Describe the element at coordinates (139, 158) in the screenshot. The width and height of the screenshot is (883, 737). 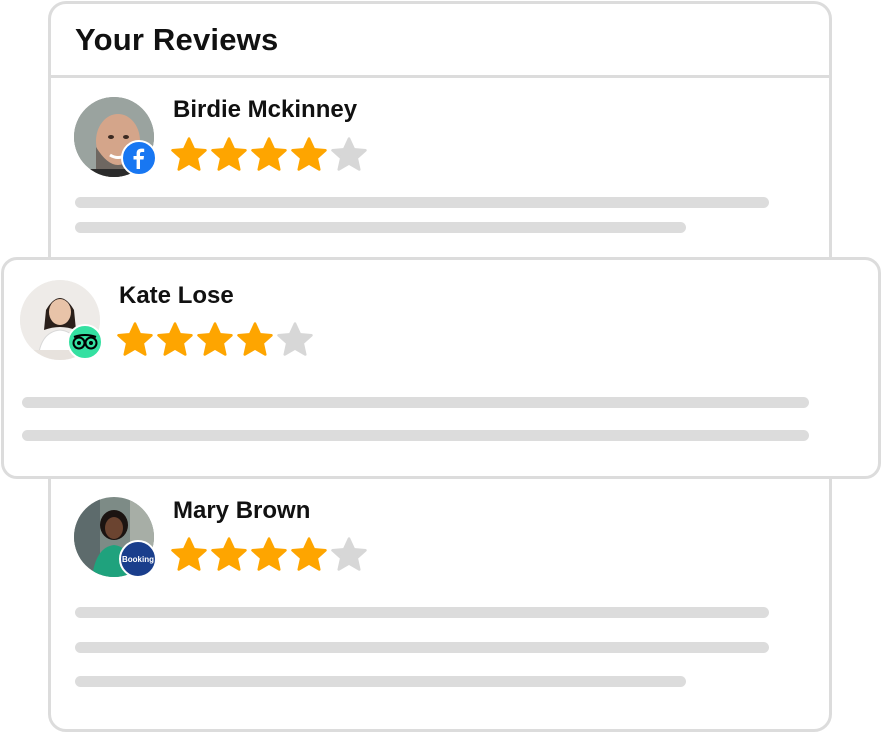
I see `facebook-icon` at that location.